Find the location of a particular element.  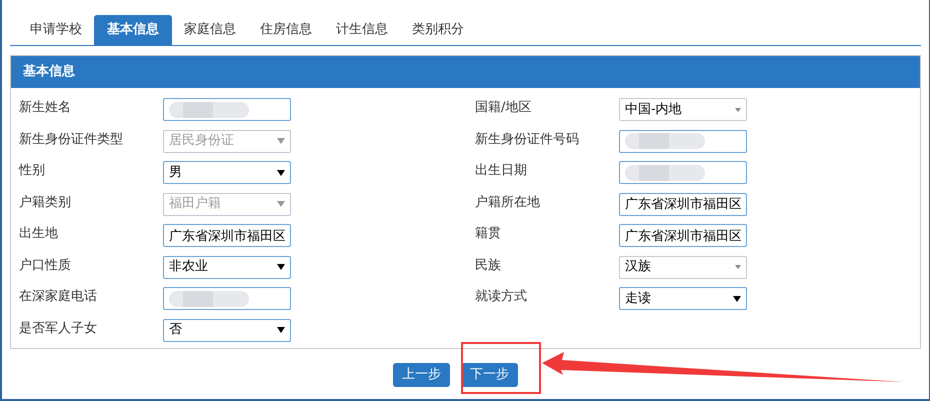

dropdown-field: 汉族 is located at coordinates (683, 267).